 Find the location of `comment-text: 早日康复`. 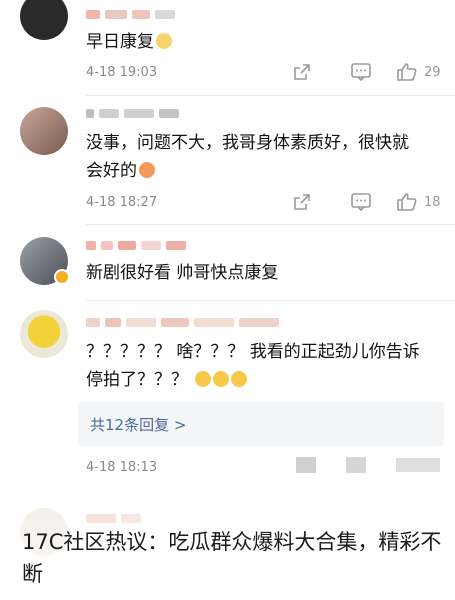

comment-text: 早日康复 is located at coordinates (129, 42).